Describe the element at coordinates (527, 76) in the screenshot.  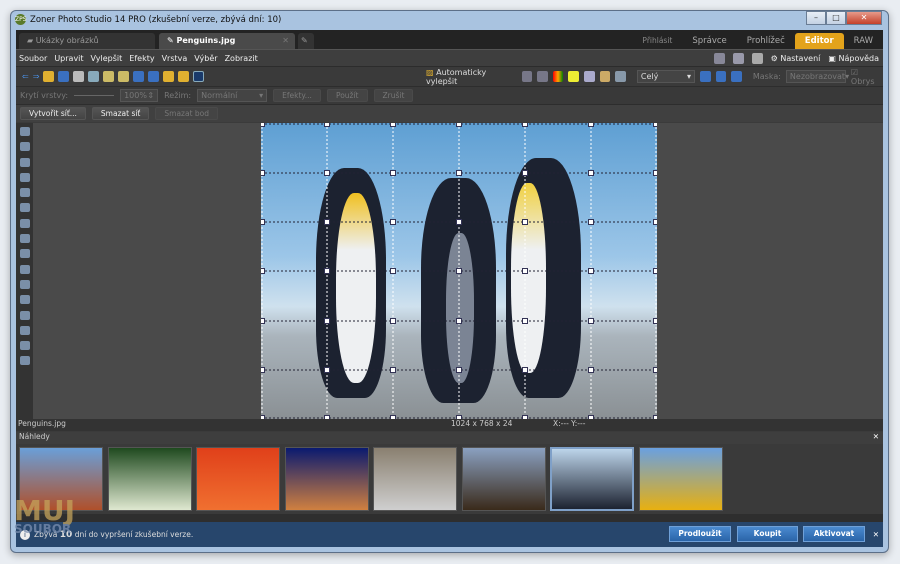
I see `levels-icon` at that location.